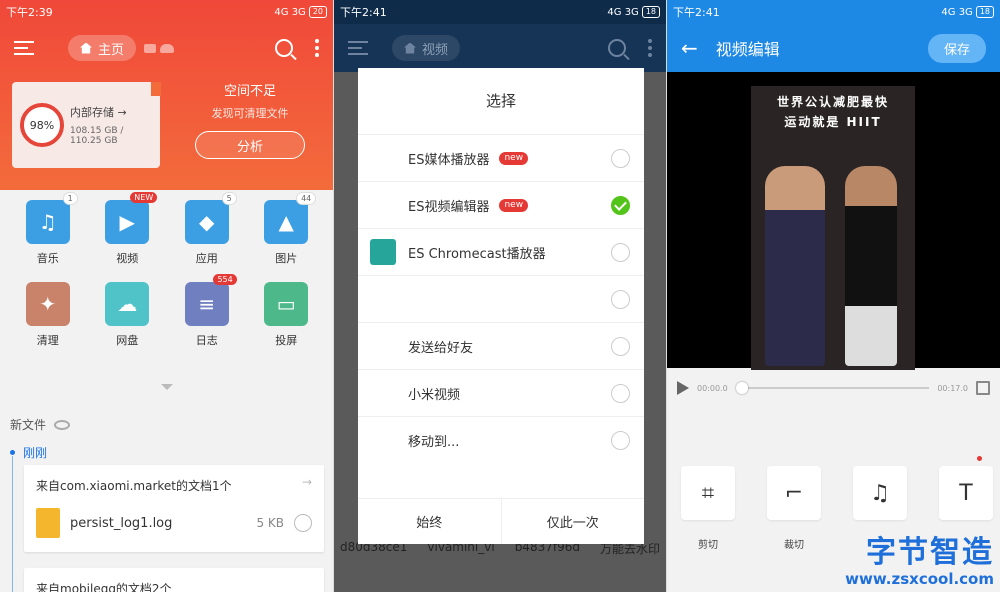 Image resolution: width=1000 pixels, height=592 pixels. What do you see at coordinates (47, 340) in the screenshot?
I see `category-label: 清理` at bounding box center [47, 340].